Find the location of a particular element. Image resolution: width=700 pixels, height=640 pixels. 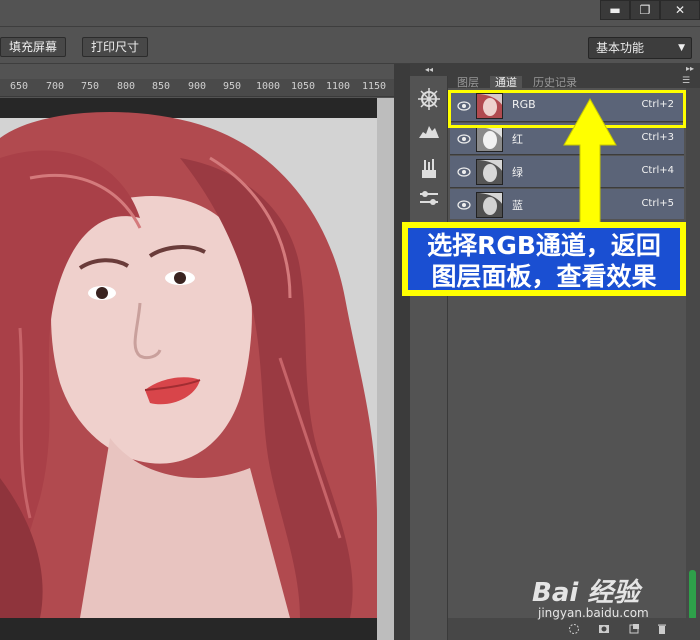

arrow-up-icon is located at coordinates (590, 160).